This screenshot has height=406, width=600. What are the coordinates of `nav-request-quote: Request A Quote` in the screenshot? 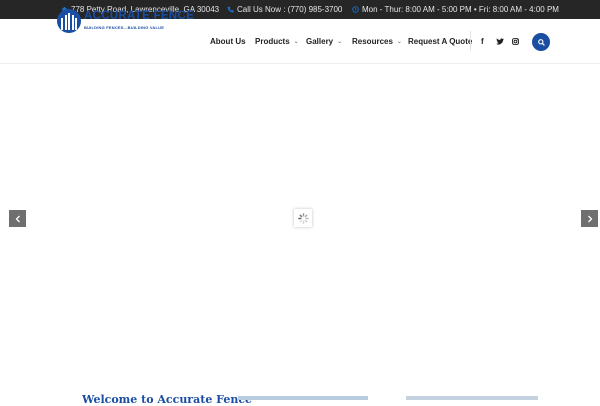 It's located at (440, 41).